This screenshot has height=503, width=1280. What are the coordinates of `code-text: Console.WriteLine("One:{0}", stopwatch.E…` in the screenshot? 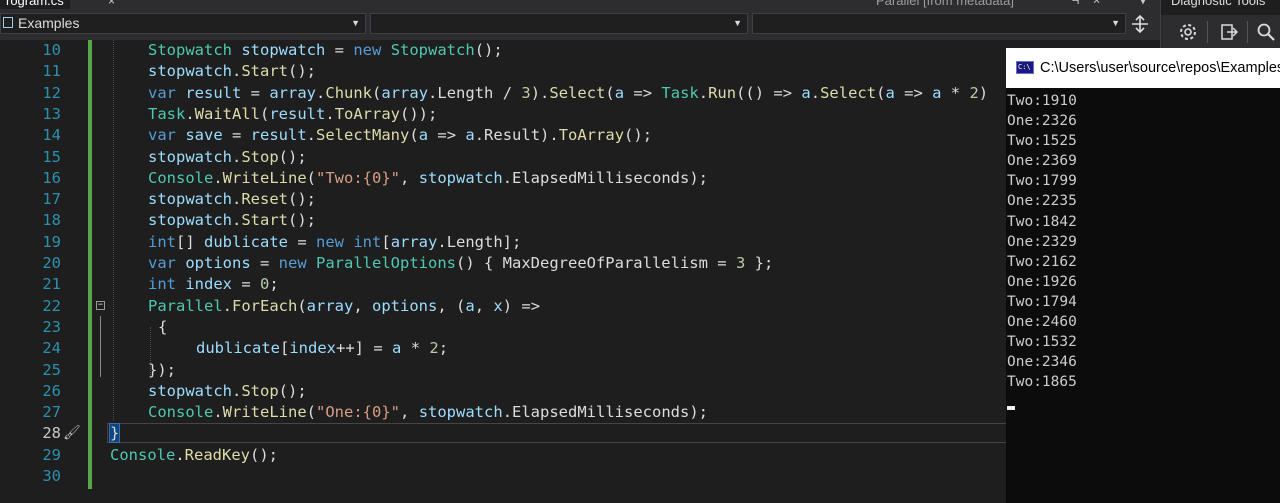 It's located at (428, 412).